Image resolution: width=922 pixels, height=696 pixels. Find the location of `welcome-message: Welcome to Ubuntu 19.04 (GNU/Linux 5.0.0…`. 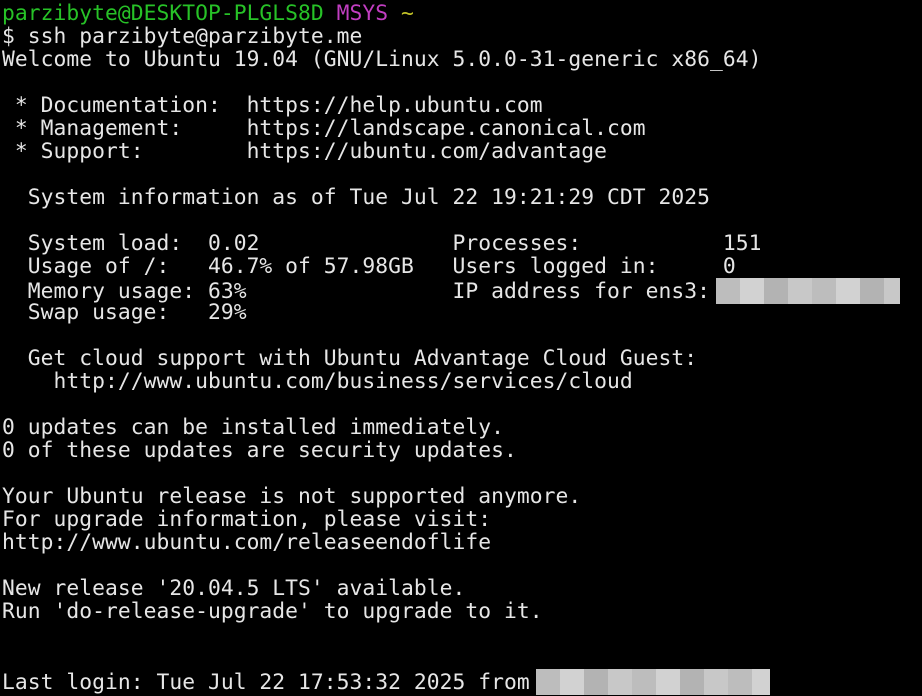

welcome-message: Welcome to Ubuntu 19.04 (GNU/Linux 5.0.0… is located at coordinates (382, 59).